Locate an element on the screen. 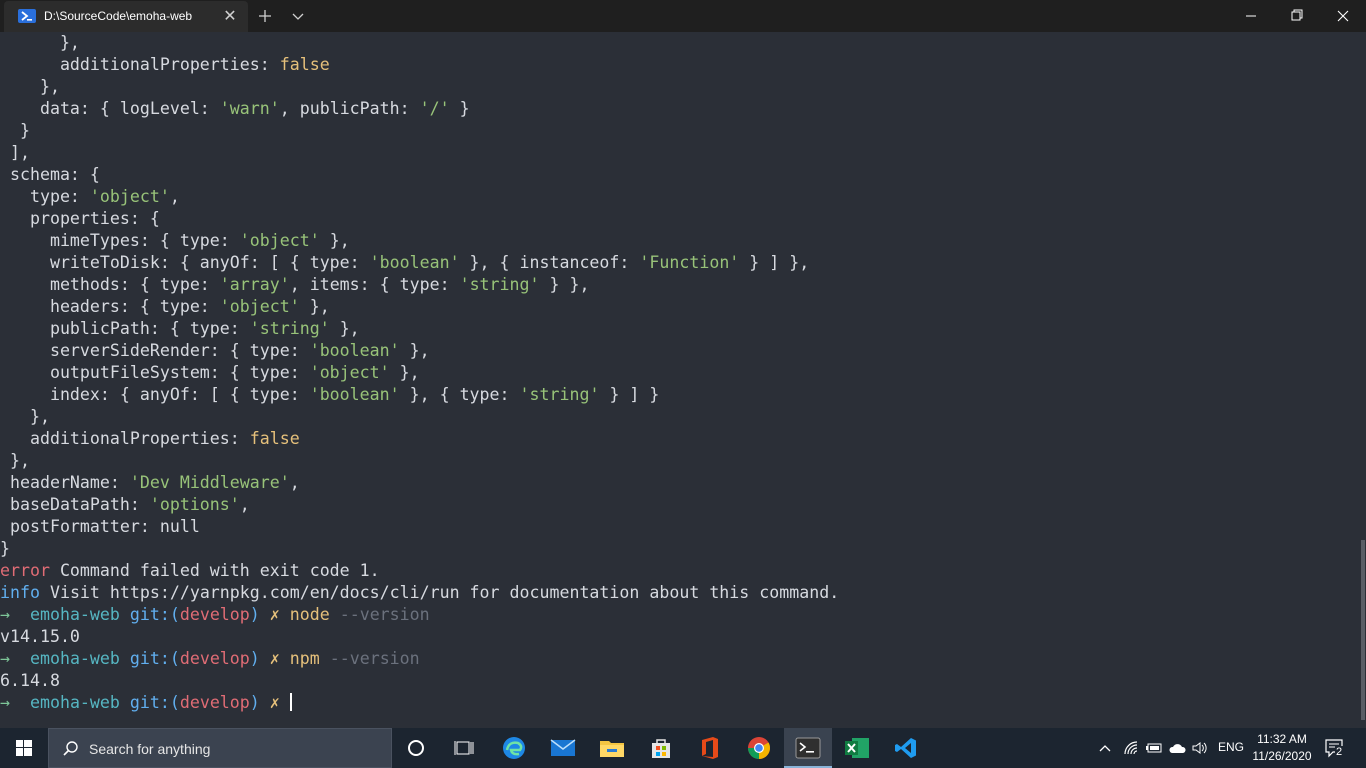 Image resolution: width=1366 pixels, height=768 pixels. action-center-button: 2 is located at coordinates (1335, 748).